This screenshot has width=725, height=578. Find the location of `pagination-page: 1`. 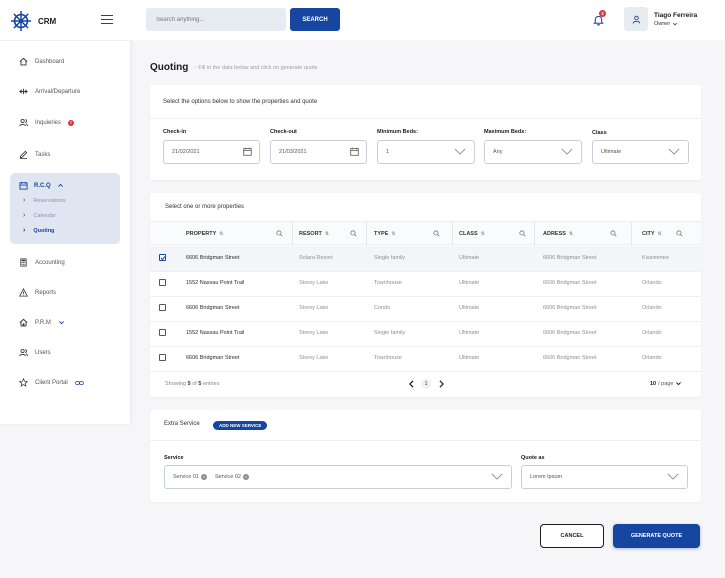

pagination-page: 1 is located at coordinates (426, 384).